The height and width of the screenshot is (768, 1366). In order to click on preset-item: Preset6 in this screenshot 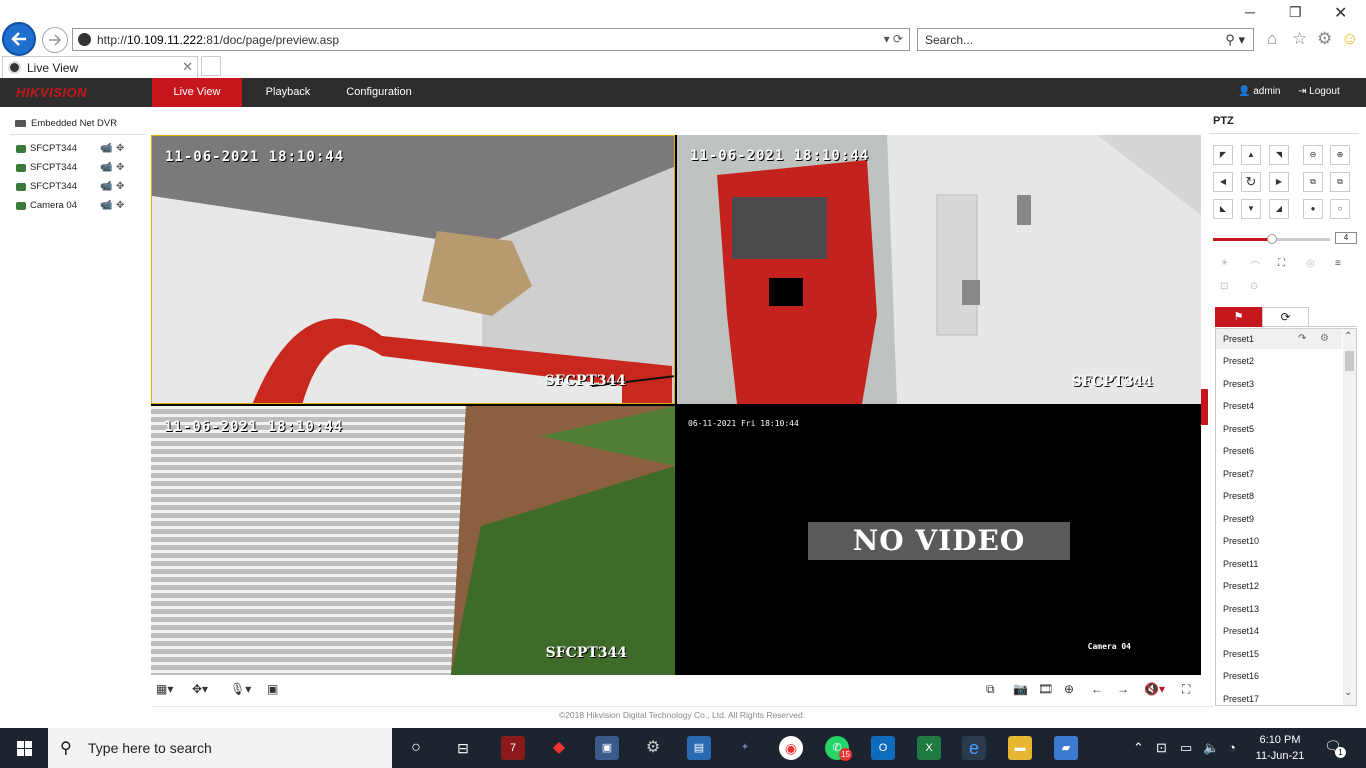, I will do `click(1279, 451)`.